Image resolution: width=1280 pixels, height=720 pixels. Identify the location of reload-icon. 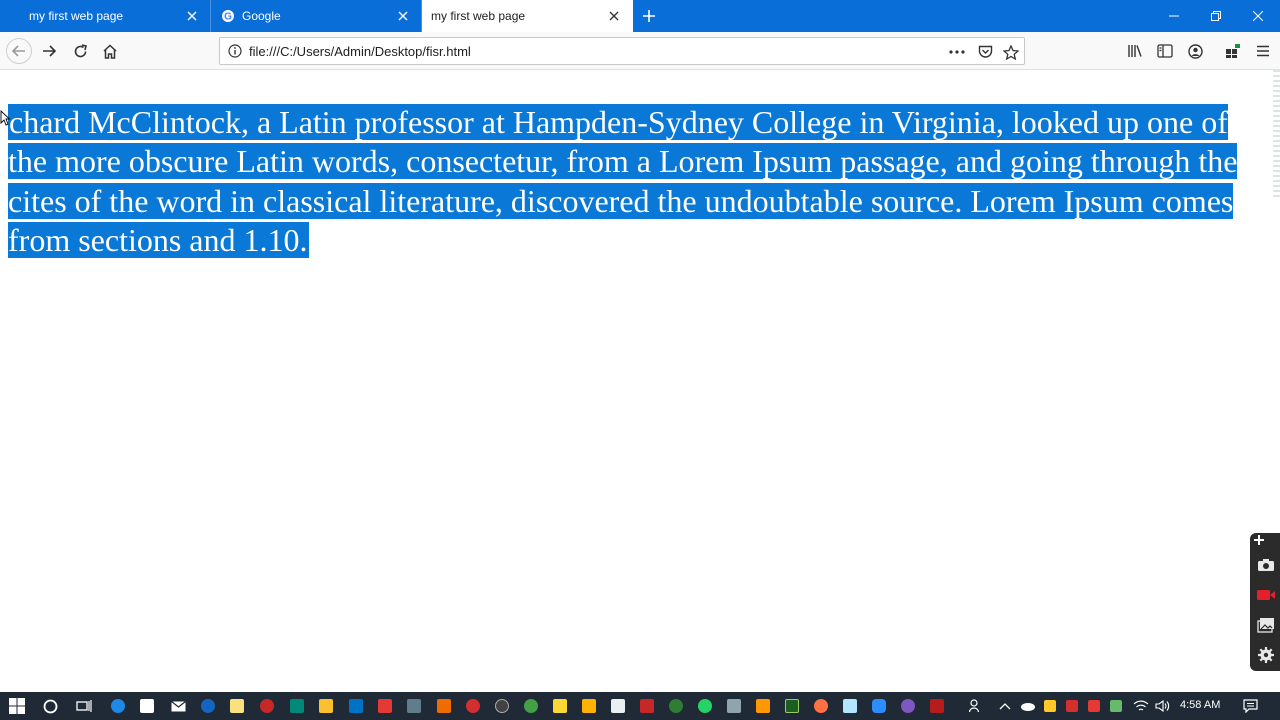
(80, 51).